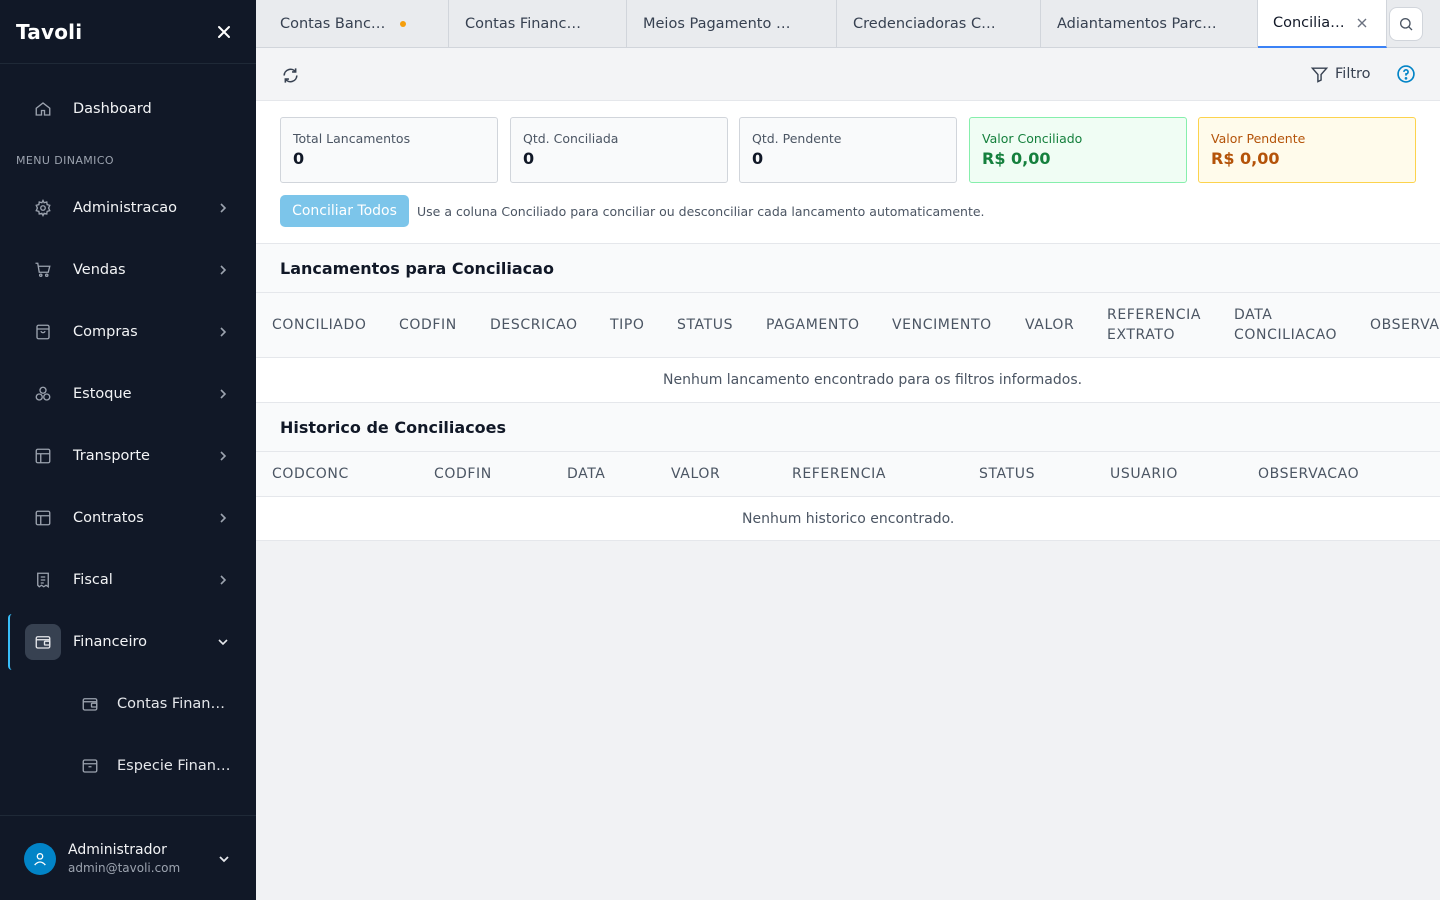  I want to click on column-header: TIPO, so click(627, 325).